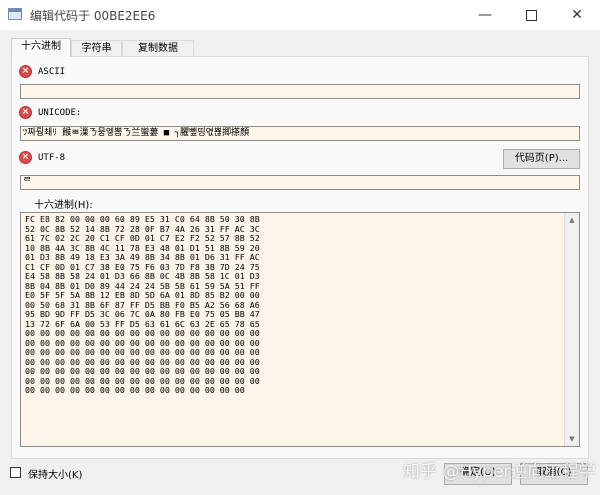 This screenshot has height=495, width=600. I want to click on tab-hex: 十六进制, so click(41, 47).